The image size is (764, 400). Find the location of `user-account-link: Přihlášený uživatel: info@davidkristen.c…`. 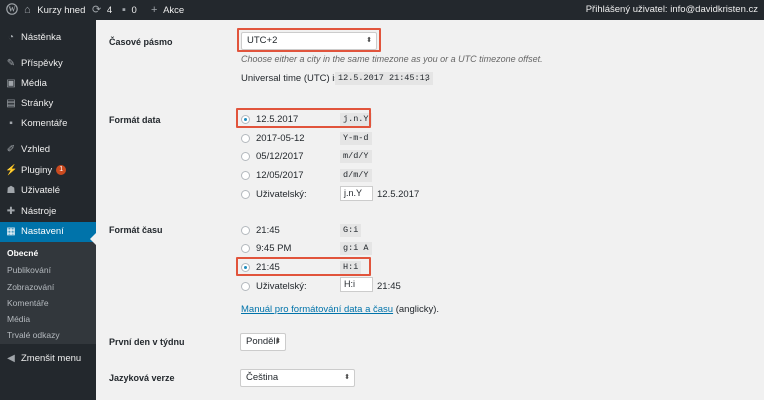

user-account-link: Přihlášený uživatel: info@davidkristen.c… is located at coordinates (672, 10).